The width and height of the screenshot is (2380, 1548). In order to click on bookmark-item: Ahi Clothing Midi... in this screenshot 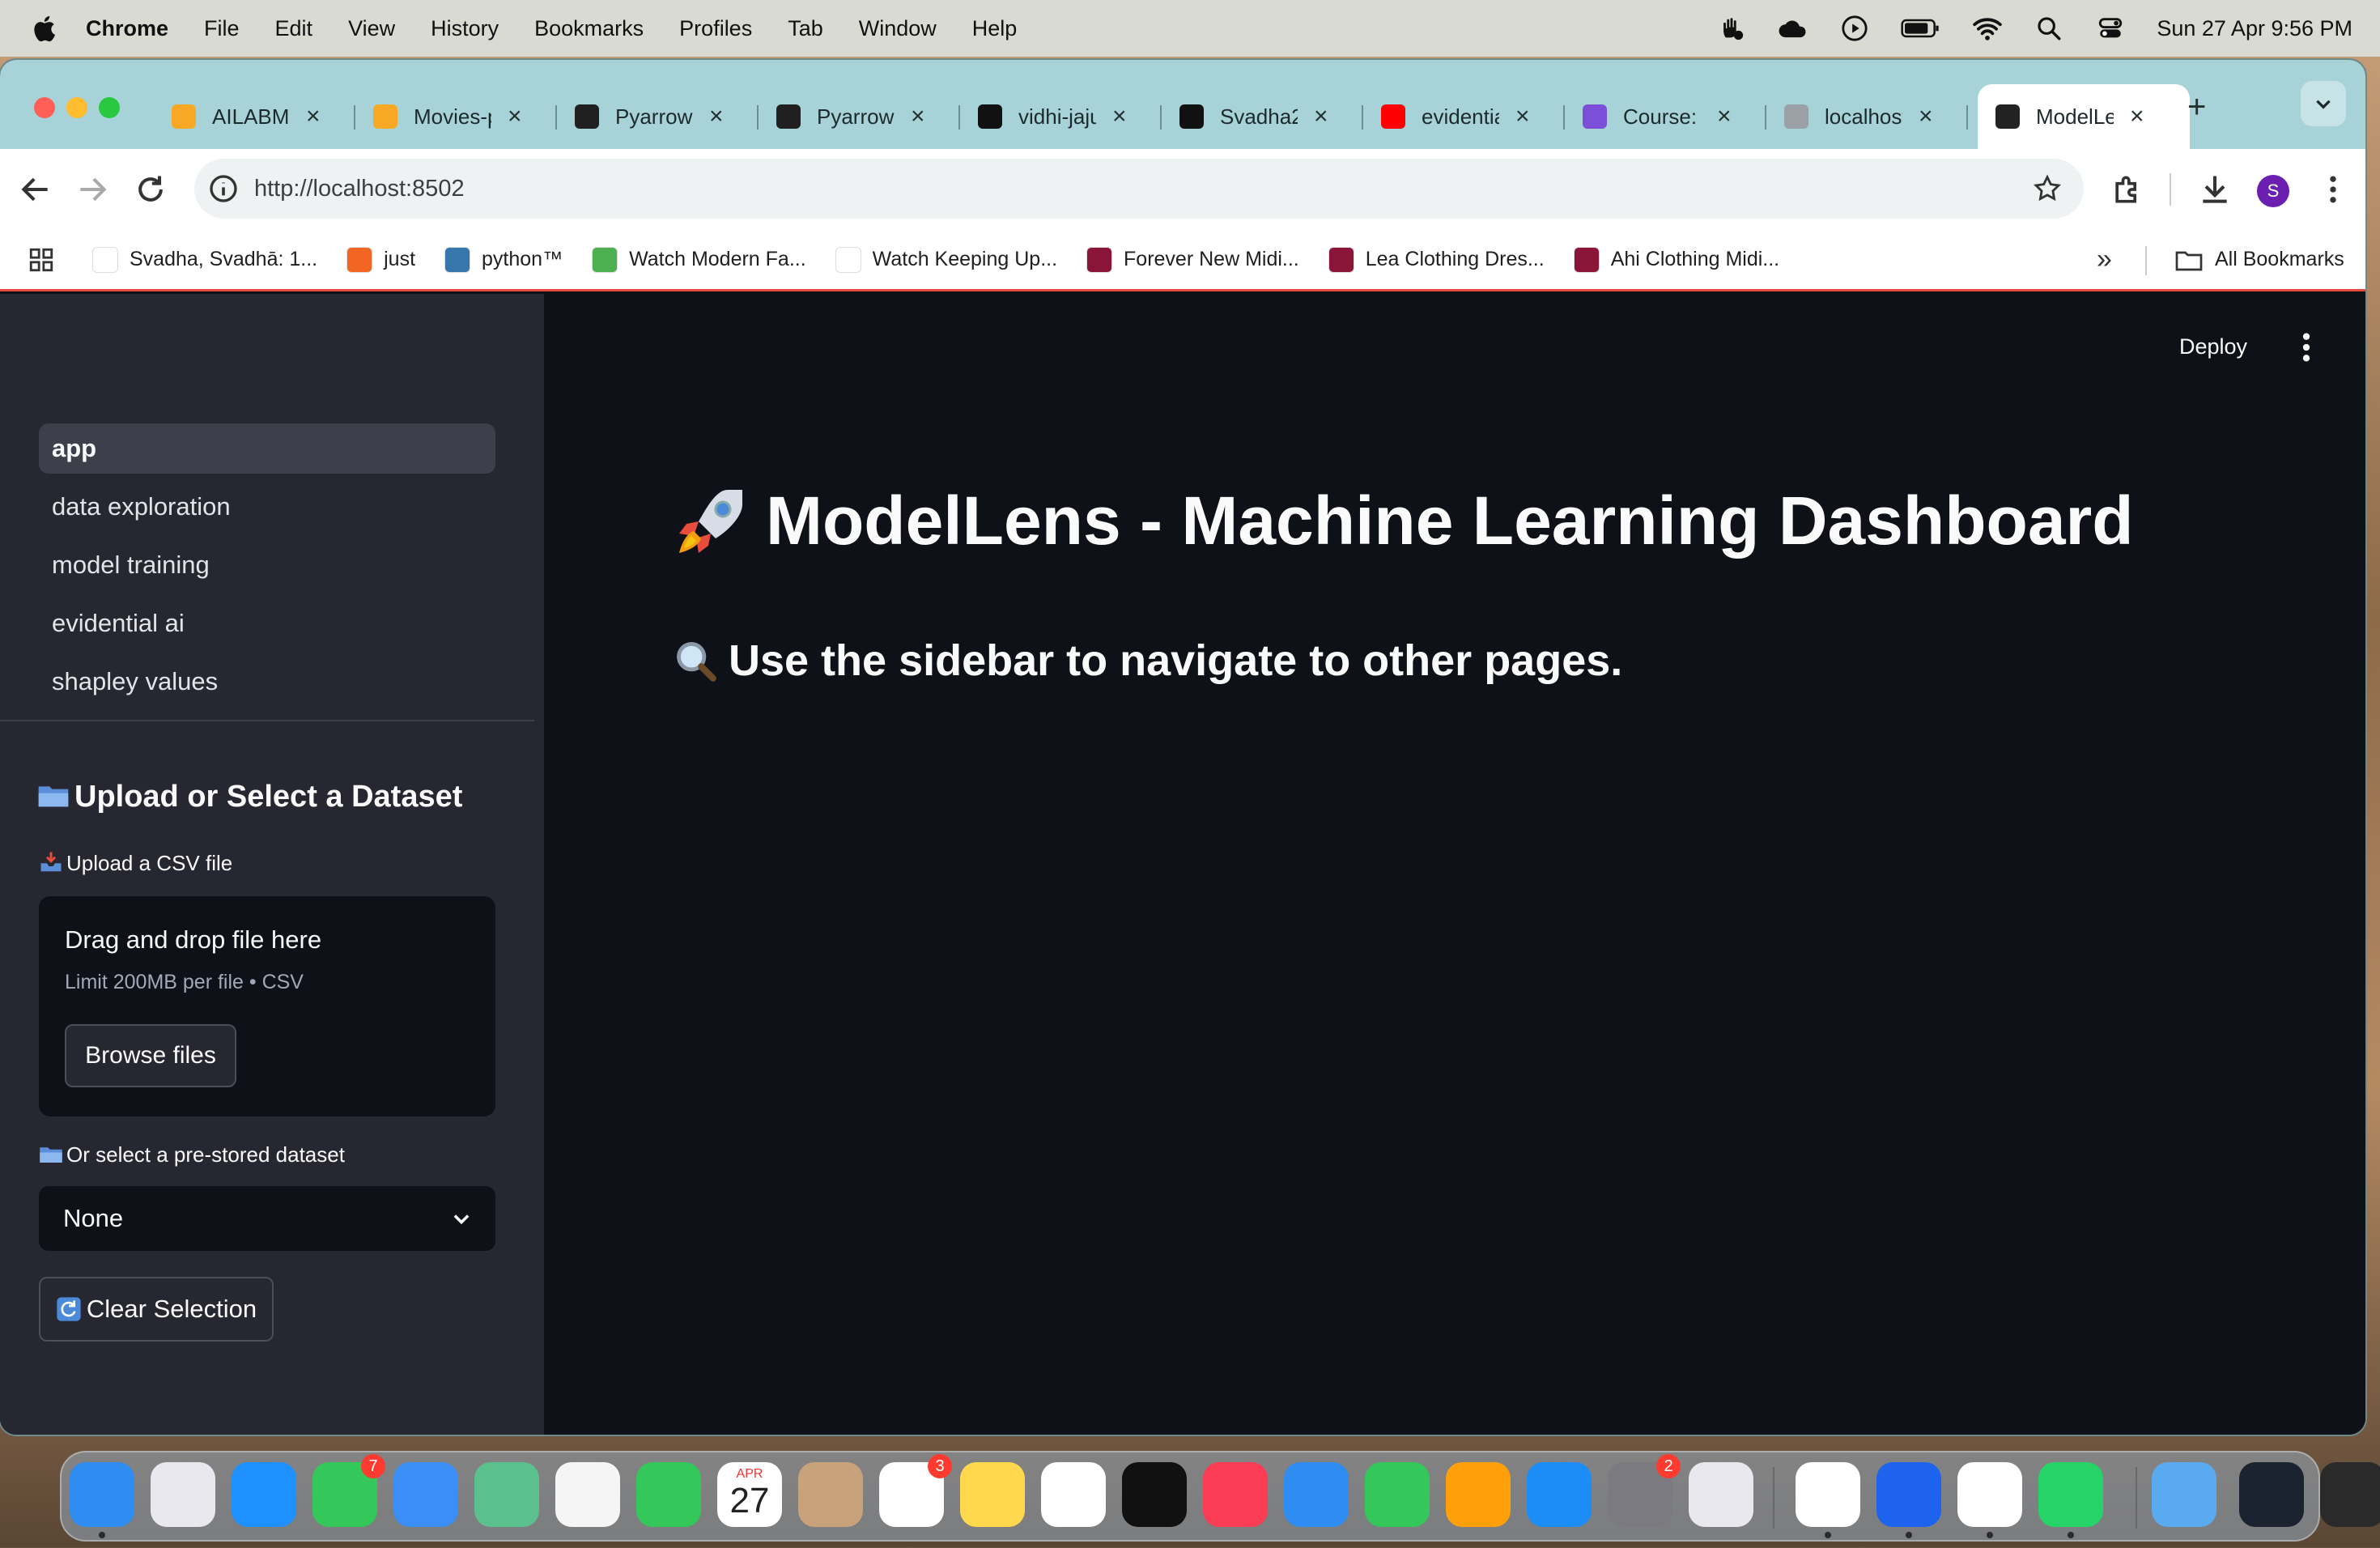, I will do `click(1676, 259)`.